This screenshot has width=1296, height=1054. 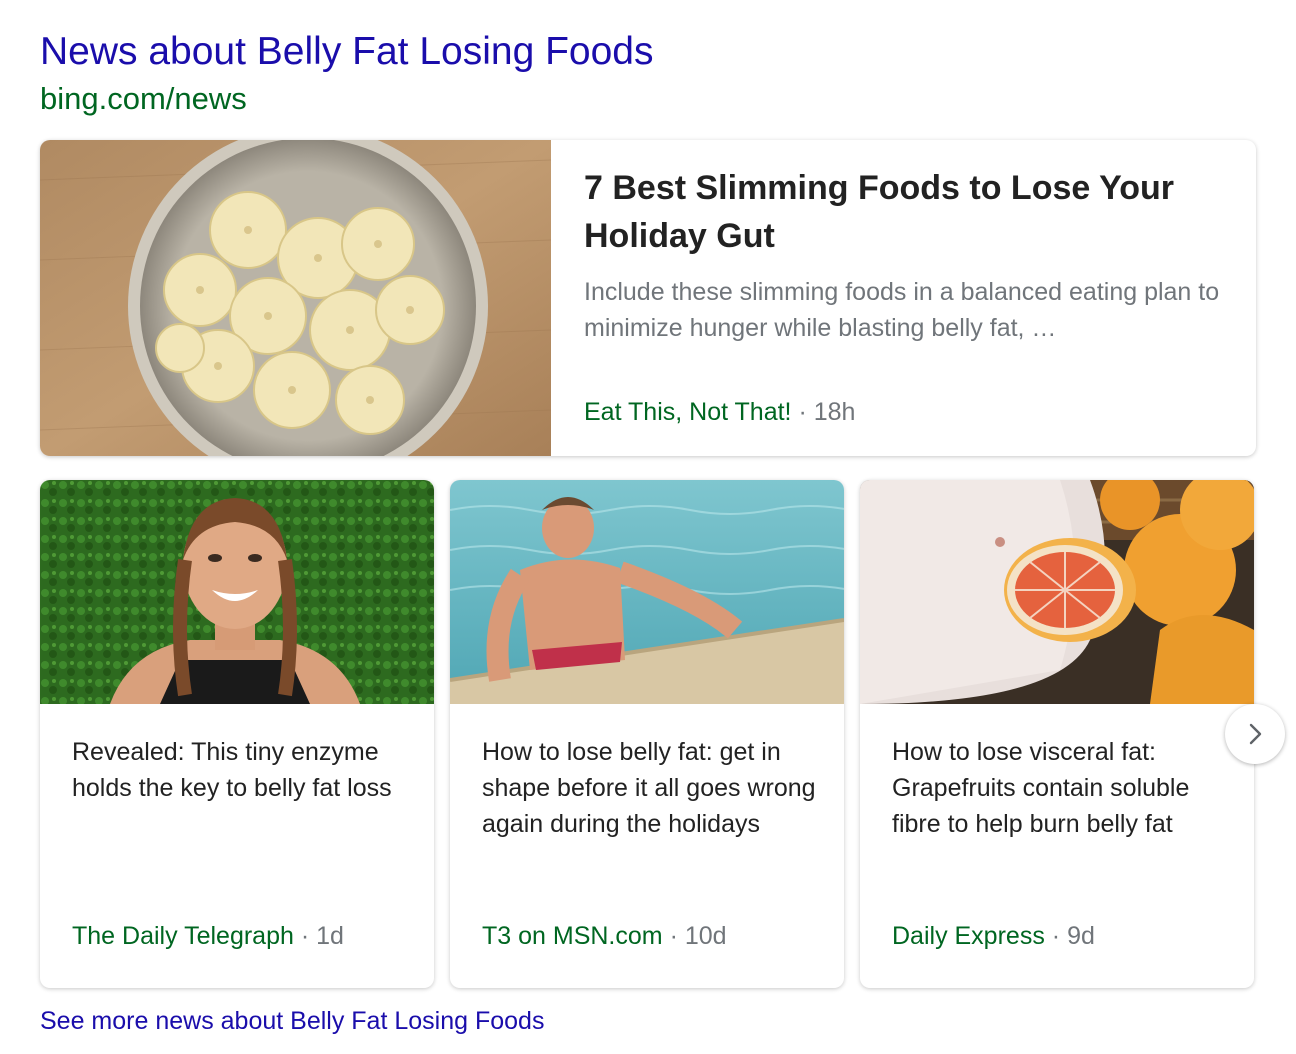 I want to click on chevron-right-icon, so click(x=1255, y=734).